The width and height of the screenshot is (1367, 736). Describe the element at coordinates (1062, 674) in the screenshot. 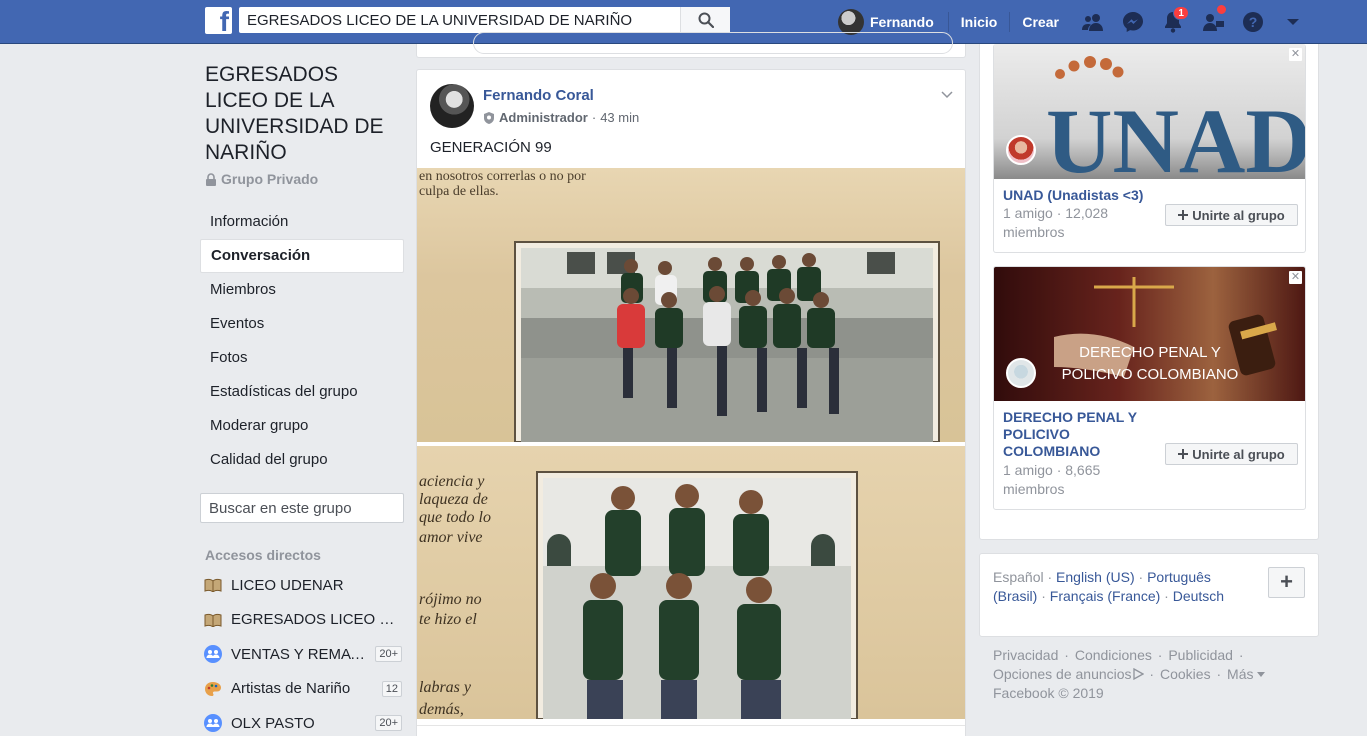

I see `footer-link-ad-choices: Opciones de anuncios` at that location.